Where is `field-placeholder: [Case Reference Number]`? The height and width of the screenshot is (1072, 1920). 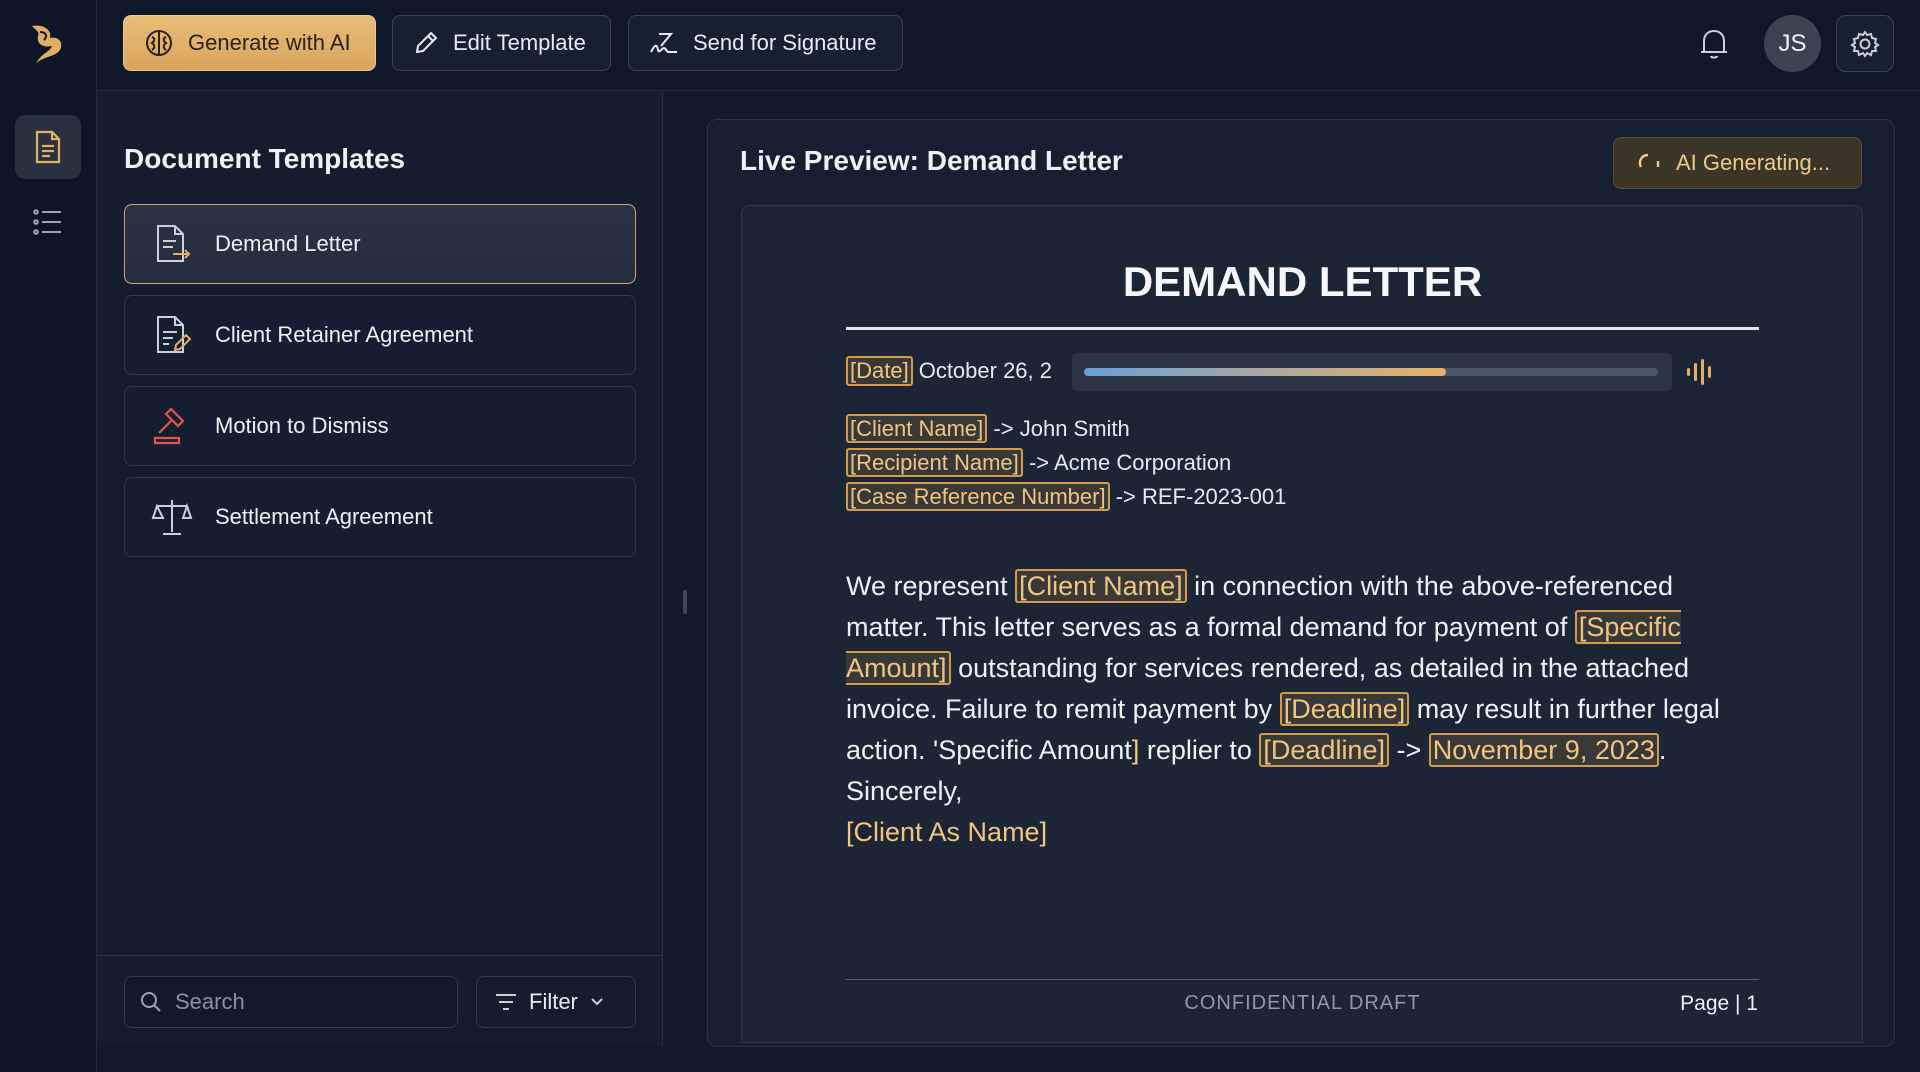 field-placeholder: [Case Reference Number] is located at coordinates (978, 496).